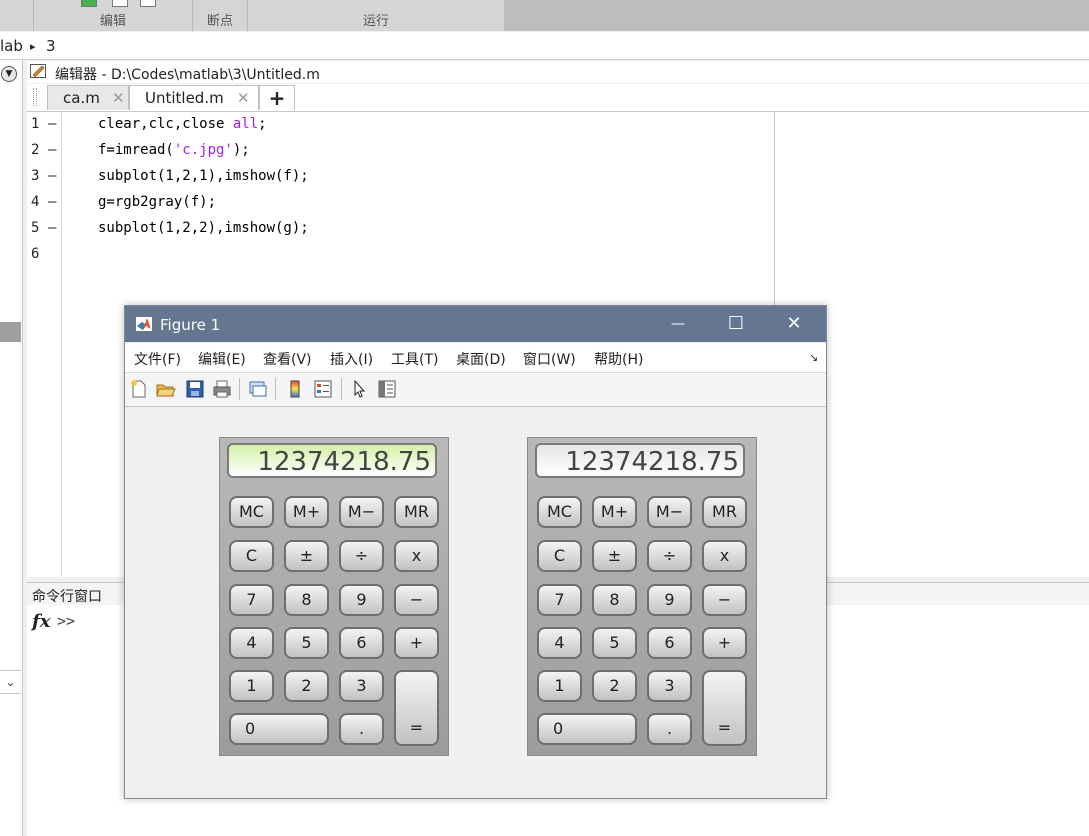 The image size is (1089, 836). I want to click on command-window-title: 命令行窗口, so click(67, 597).